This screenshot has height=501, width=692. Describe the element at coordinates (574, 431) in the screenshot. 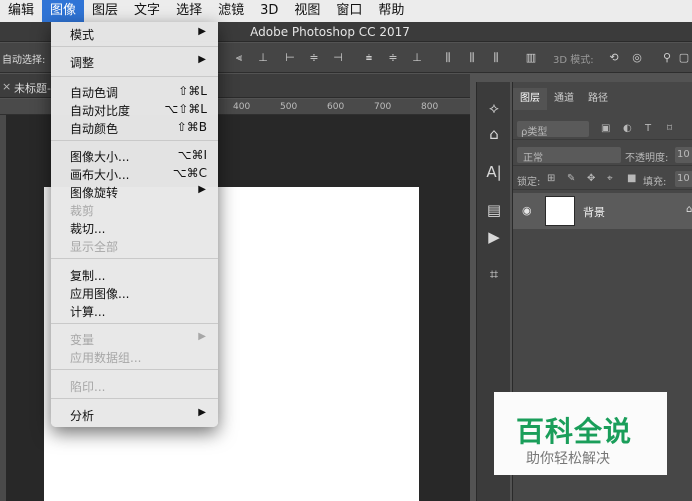

I see `watermark-title: 百科全说` at that location.